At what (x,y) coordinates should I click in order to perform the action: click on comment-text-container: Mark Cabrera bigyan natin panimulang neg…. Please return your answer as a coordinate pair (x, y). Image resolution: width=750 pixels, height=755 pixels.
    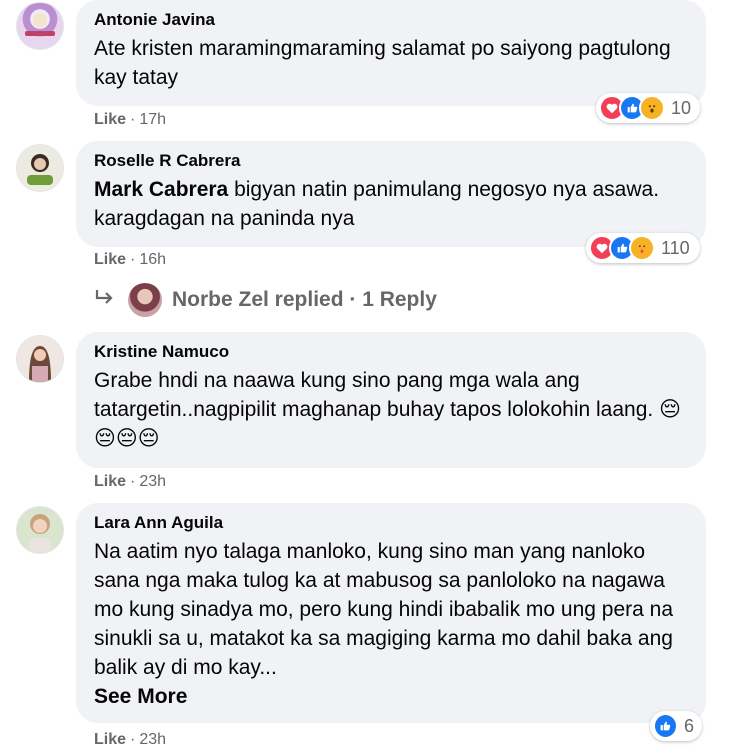
    Looking at the image, I should click on (391, 204).